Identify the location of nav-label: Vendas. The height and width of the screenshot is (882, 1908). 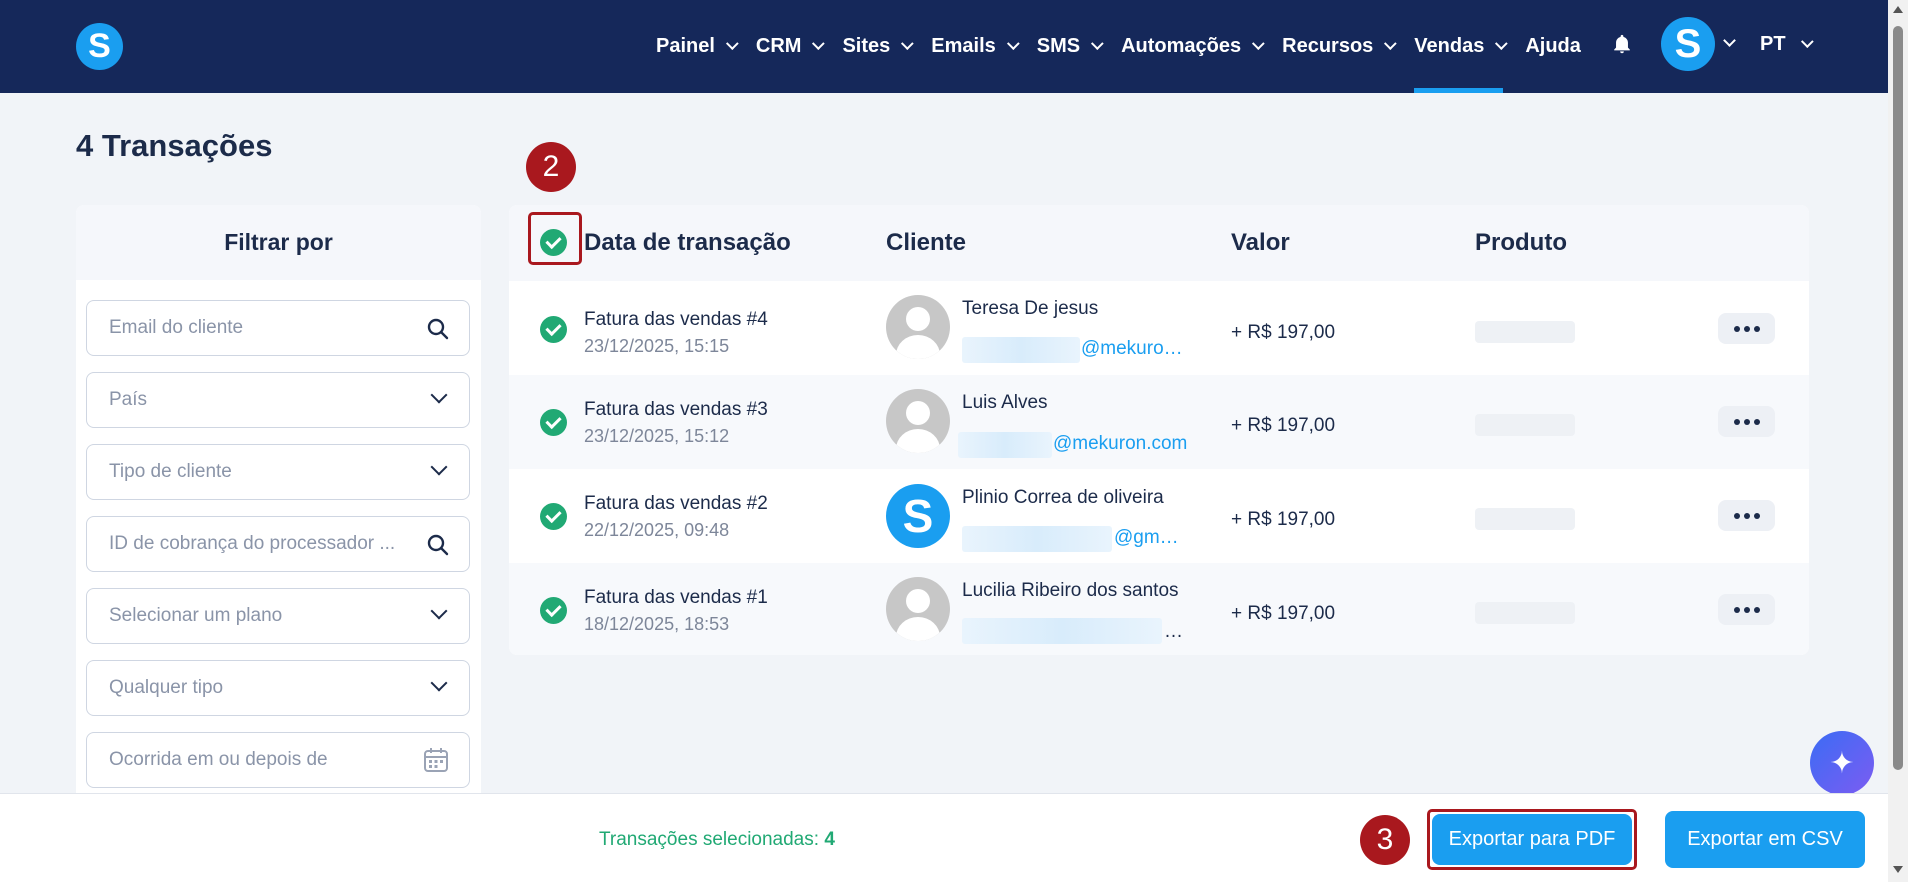
(1449, 46).